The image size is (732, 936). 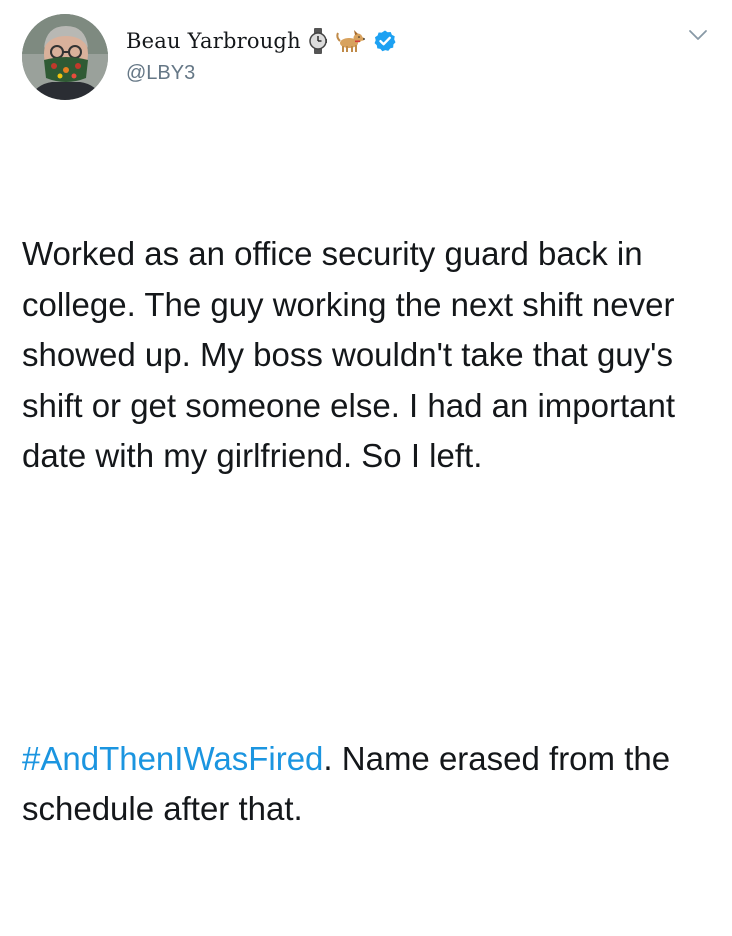 I want to click on author-name-row: Beau Yarbrough, so click(x=261, y=41).